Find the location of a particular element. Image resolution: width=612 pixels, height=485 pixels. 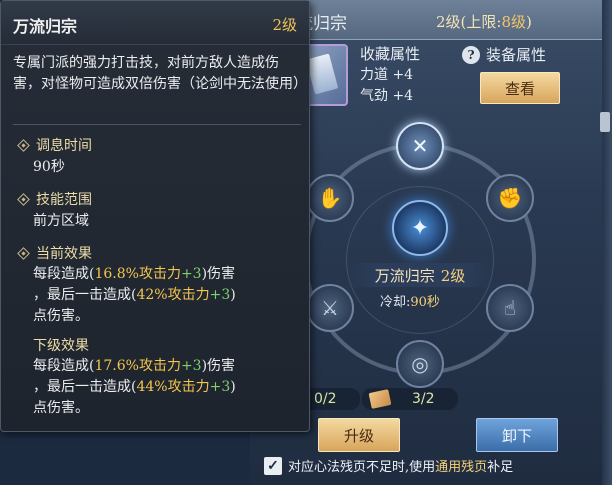

view-button: 查看 is located at coordinates (520, 88).